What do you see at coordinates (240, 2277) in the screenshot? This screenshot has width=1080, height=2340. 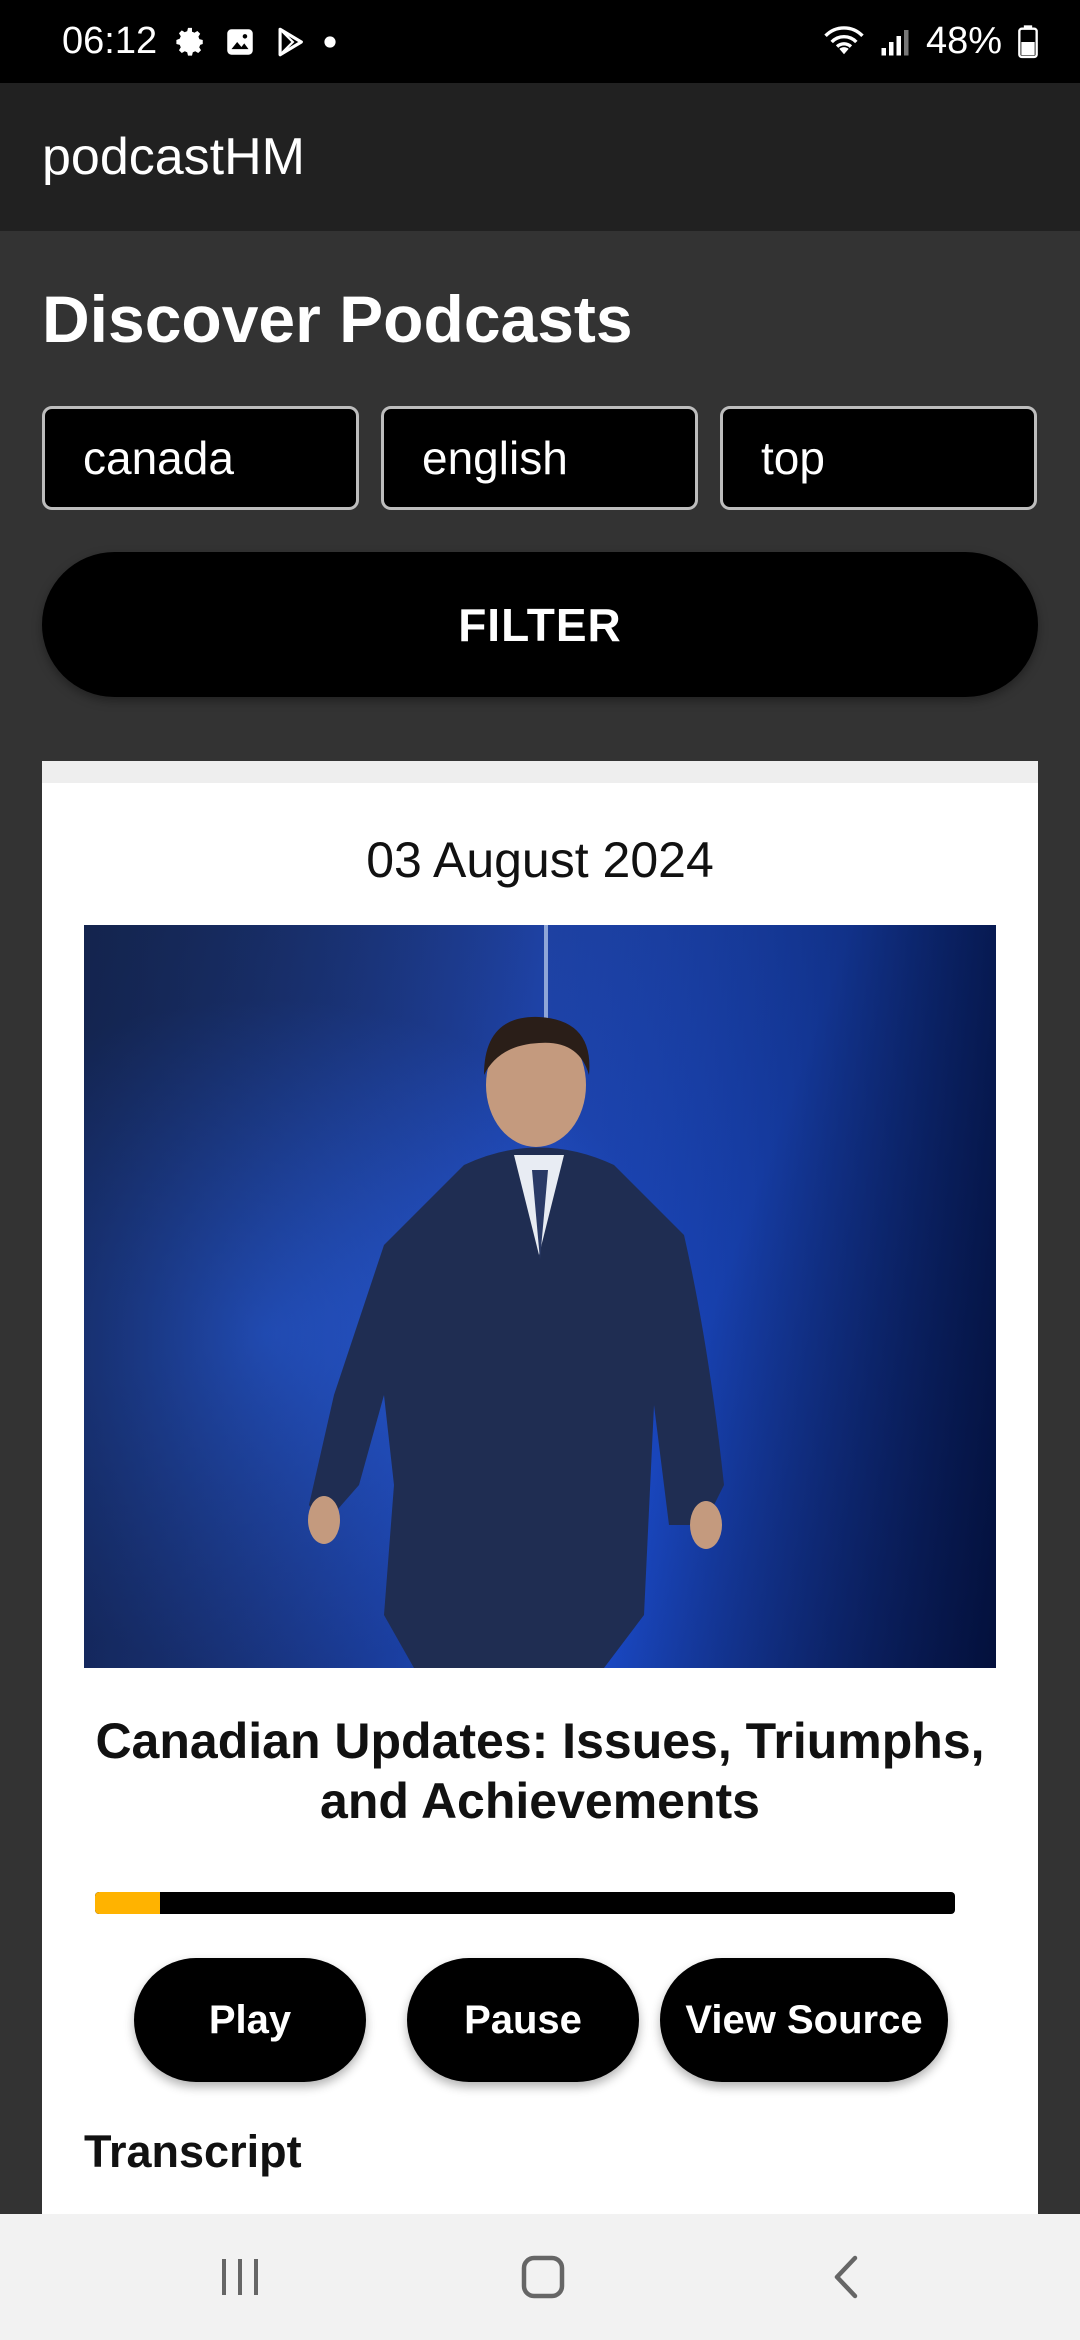 I see `recent-apps-icon` at bounding box center [240, 2277].